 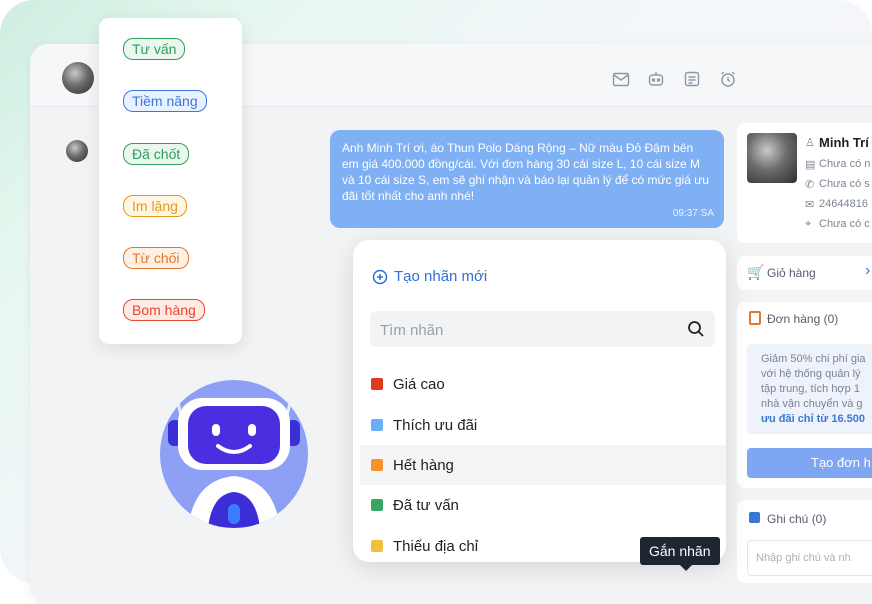 I want to click on create-order-label: Tạo đơn h, so click(x=841, y=462).